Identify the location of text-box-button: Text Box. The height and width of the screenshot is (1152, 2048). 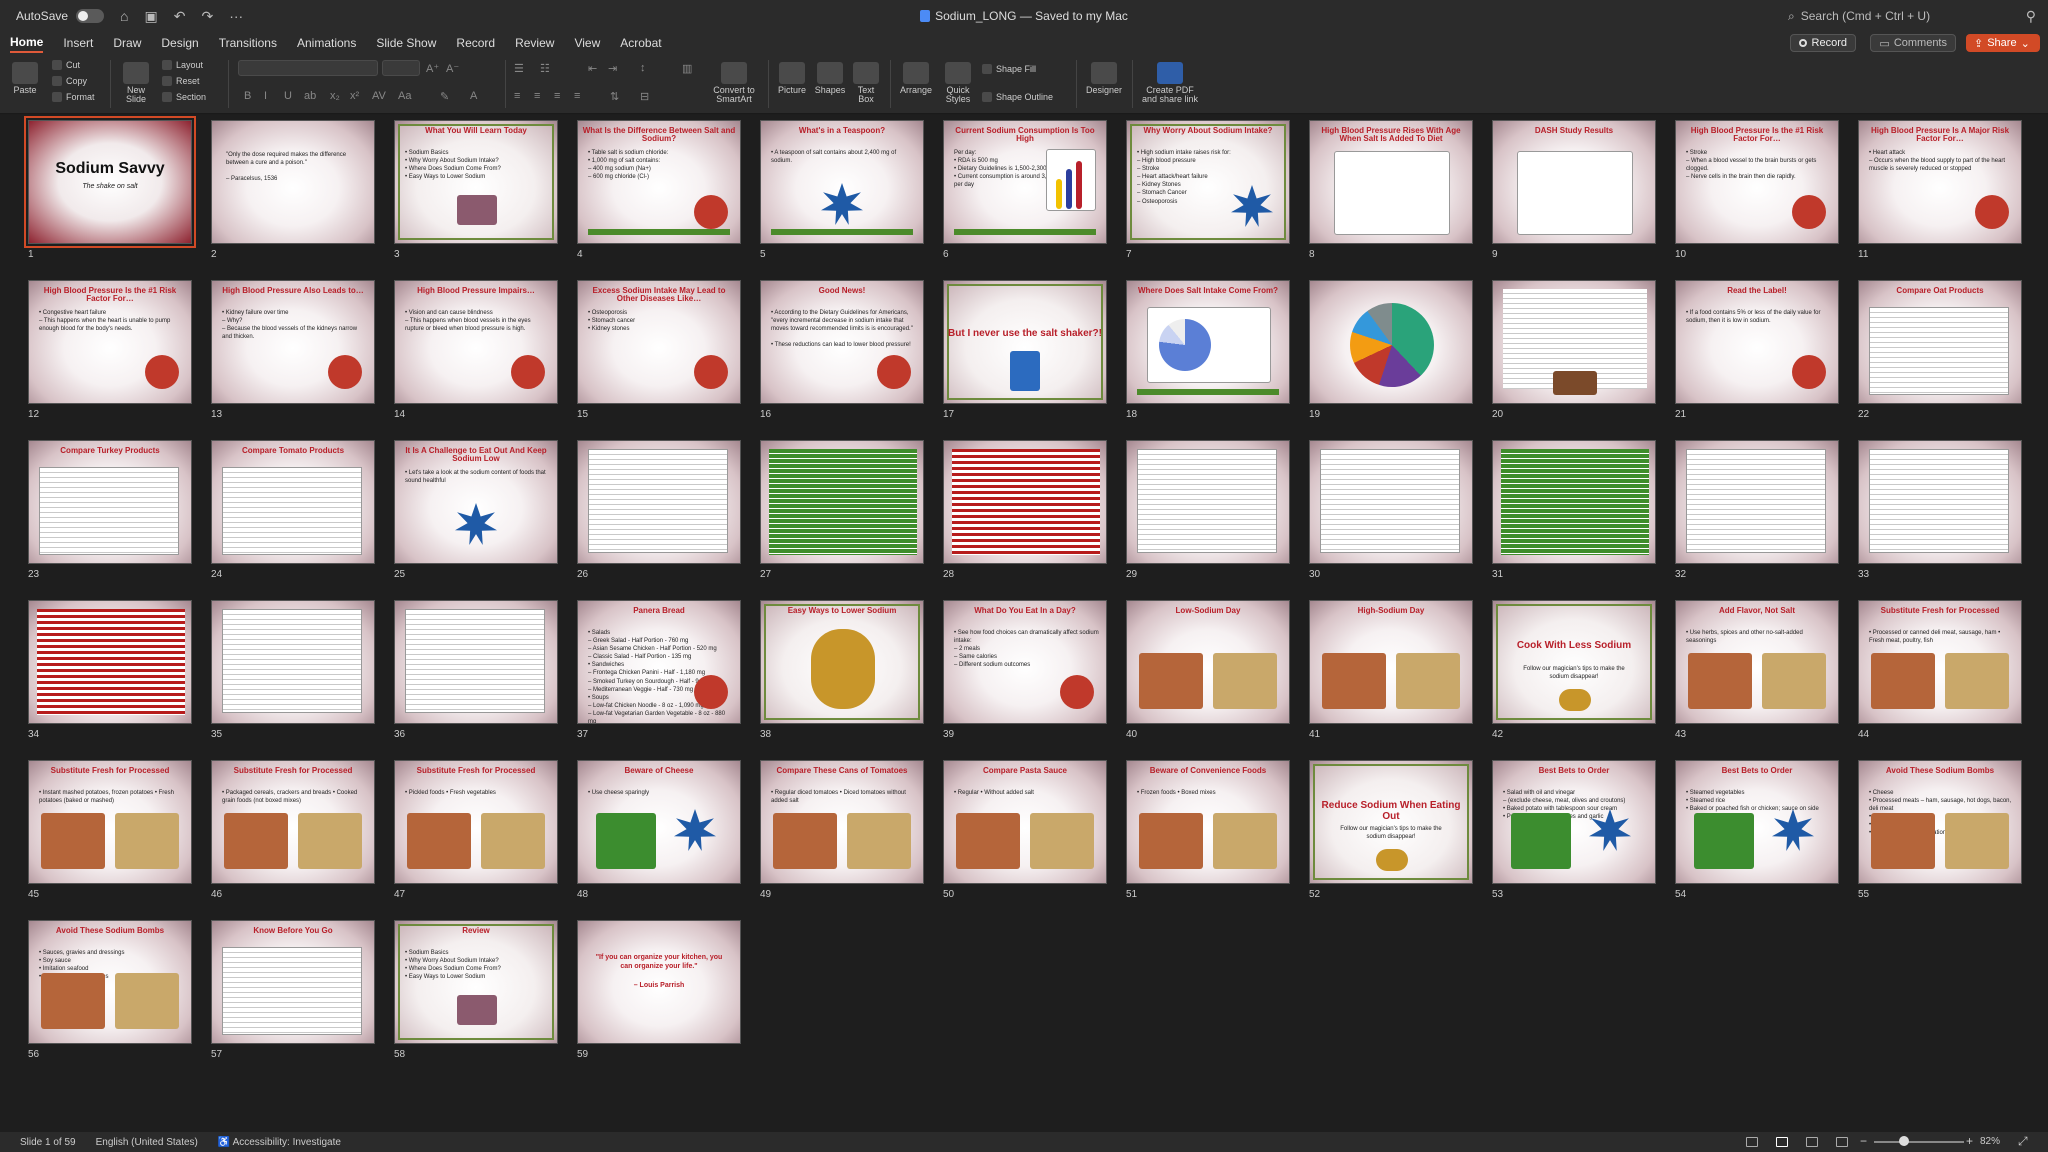
(866, 83).